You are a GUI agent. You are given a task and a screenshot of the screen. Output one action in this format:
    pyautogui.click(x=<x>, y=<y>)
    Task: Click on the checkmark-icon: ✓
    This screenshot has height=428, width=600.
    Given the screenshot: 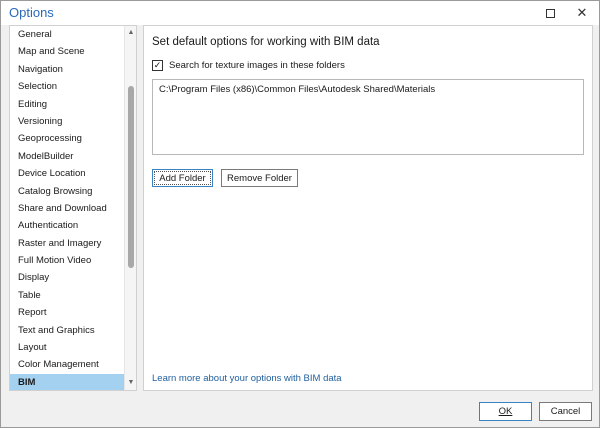 What is the action you would take?
    pyautogui.click(x=157, y=64)
    